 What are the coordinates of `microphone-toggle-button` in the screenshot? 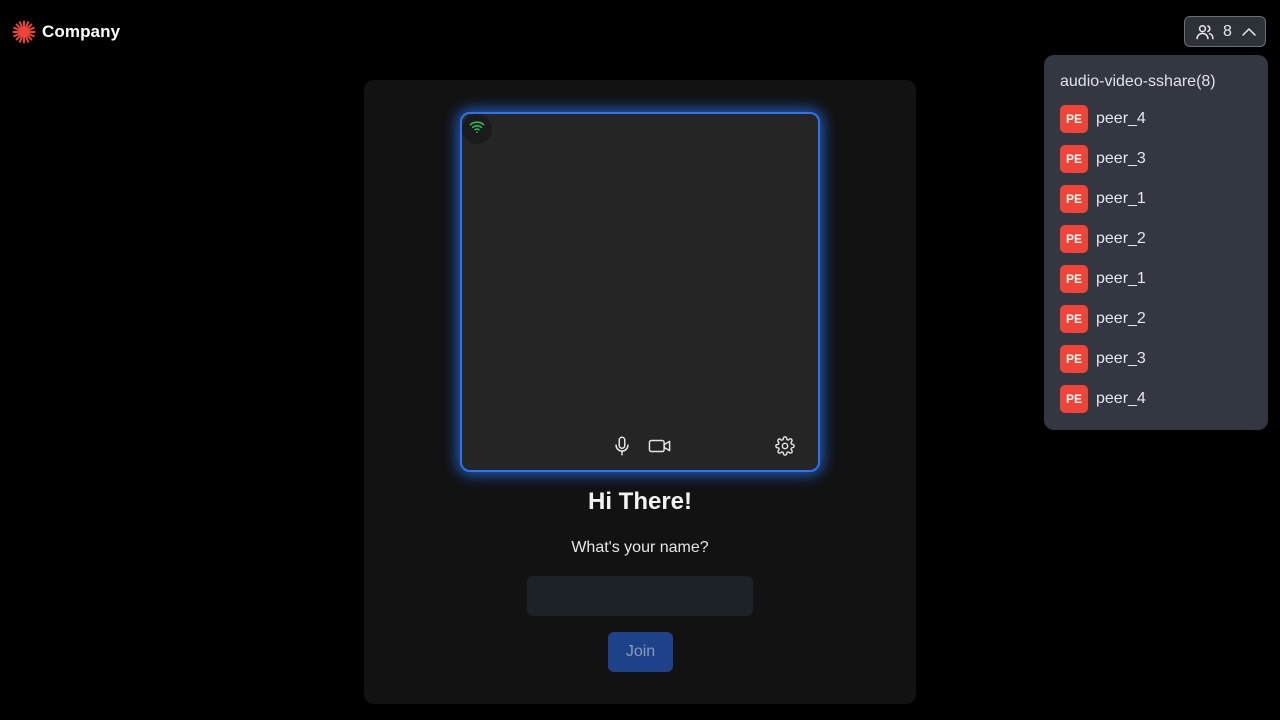 It's located at (622, 446).